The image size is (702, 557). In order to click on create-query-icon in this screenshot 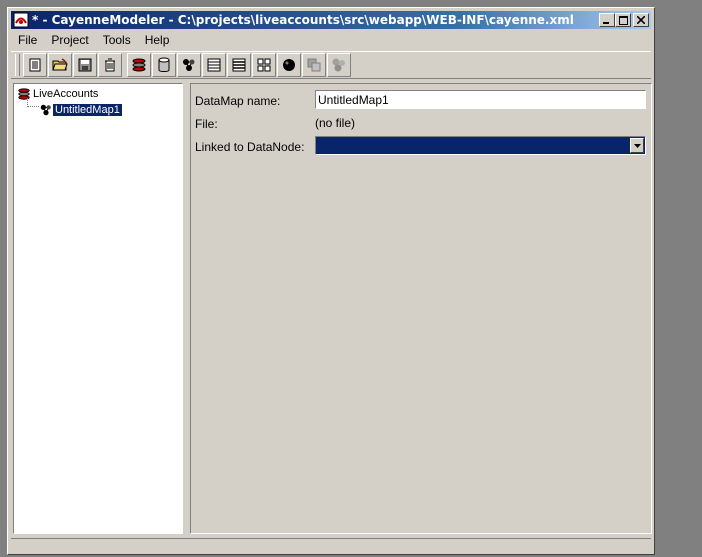, I will do `click(289, 65)`.